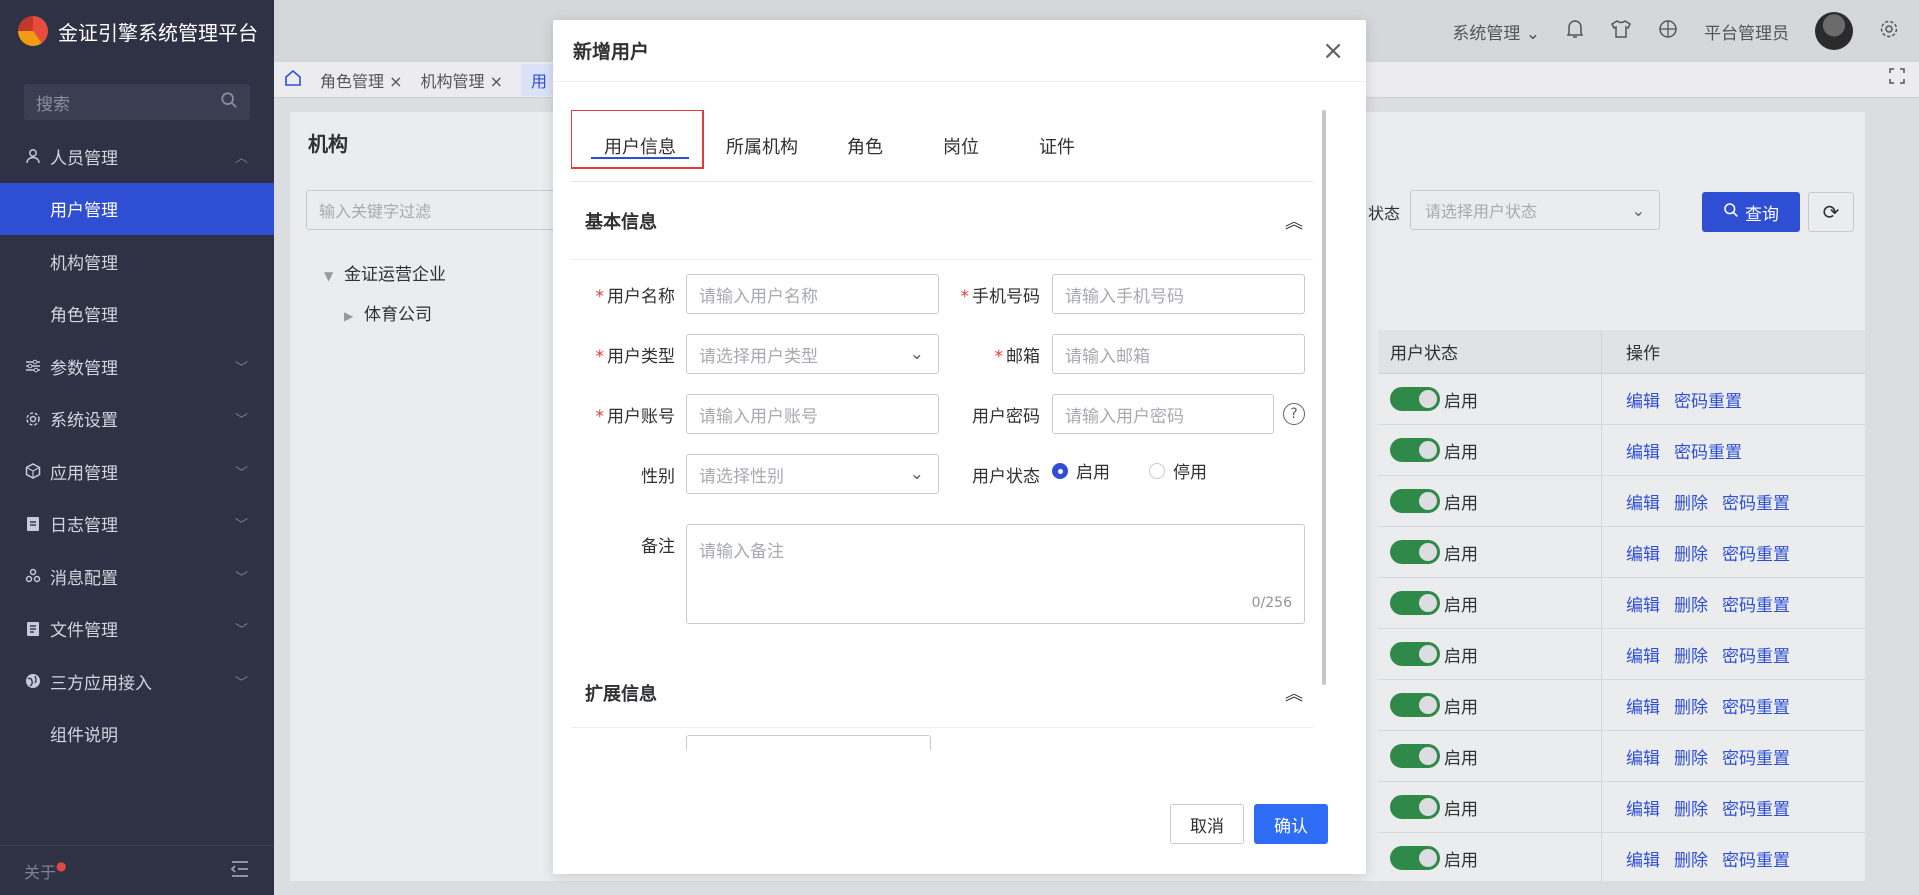  Describe the element at coordinates (1294, 414) in the screenshot. I see `help-icon: ?` at that location.